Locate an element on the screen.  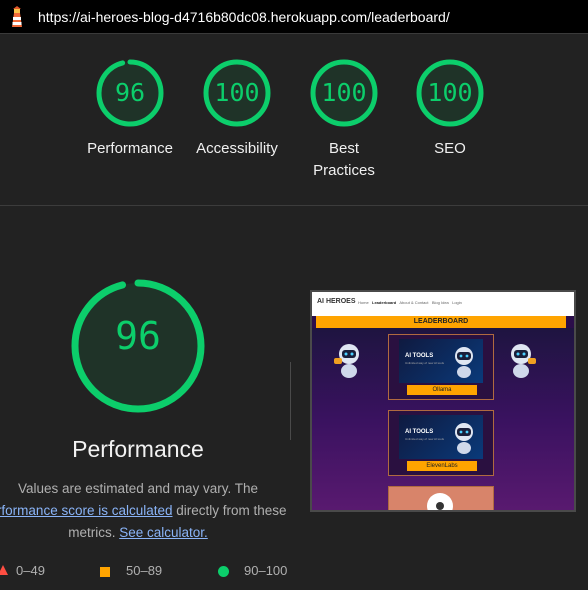
gauge-label: Performance is located at coordinates (130, 148).